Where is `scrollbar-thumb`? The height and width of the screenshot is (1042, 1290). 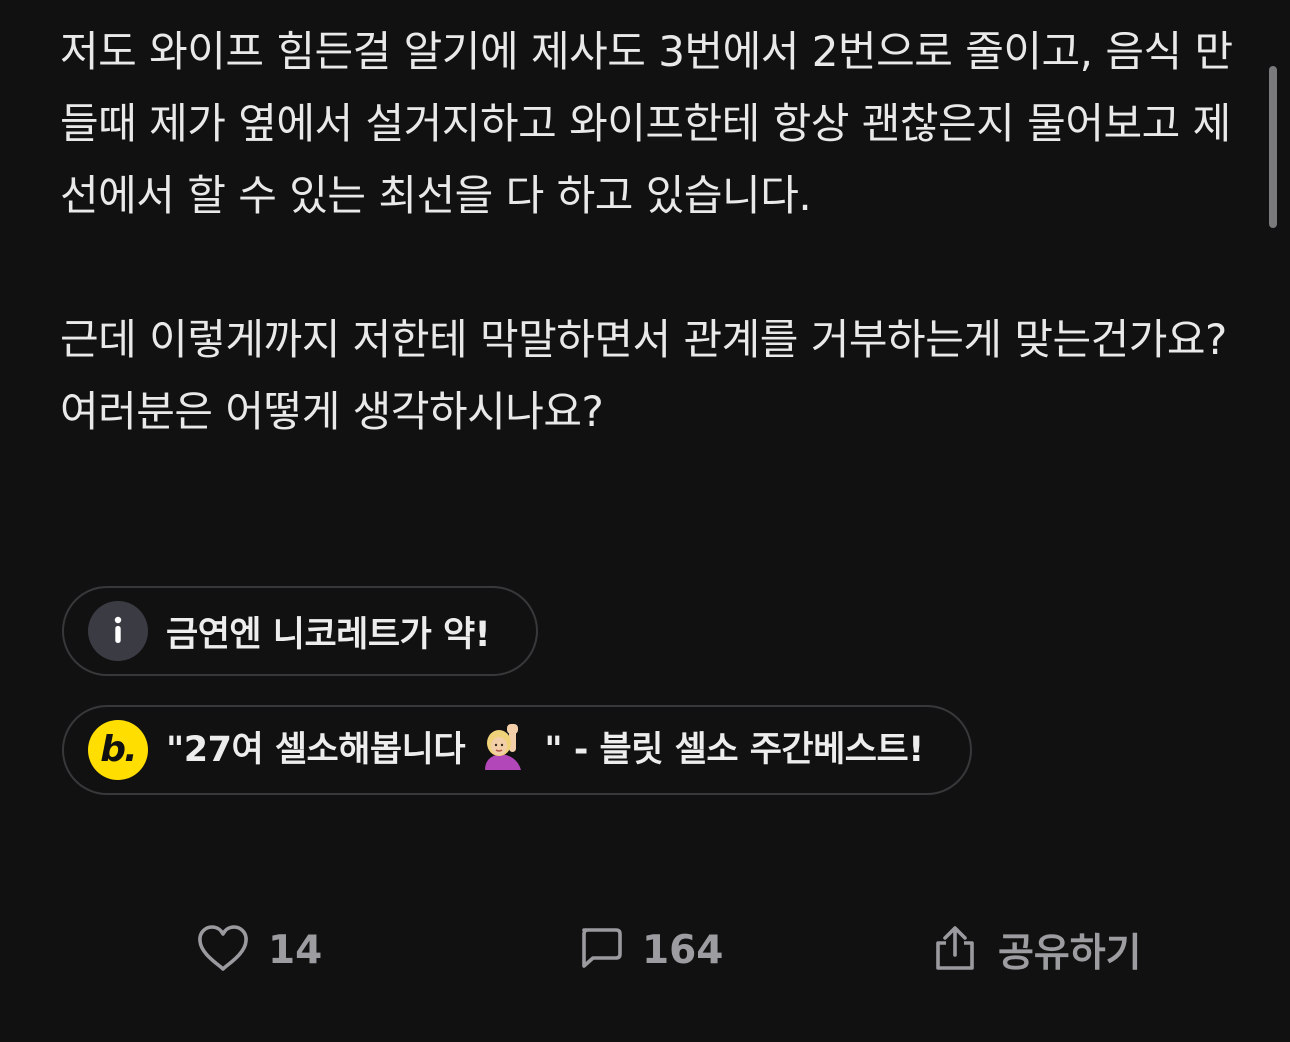 scrollbar-thumb is located at coordinates (1273, 147).